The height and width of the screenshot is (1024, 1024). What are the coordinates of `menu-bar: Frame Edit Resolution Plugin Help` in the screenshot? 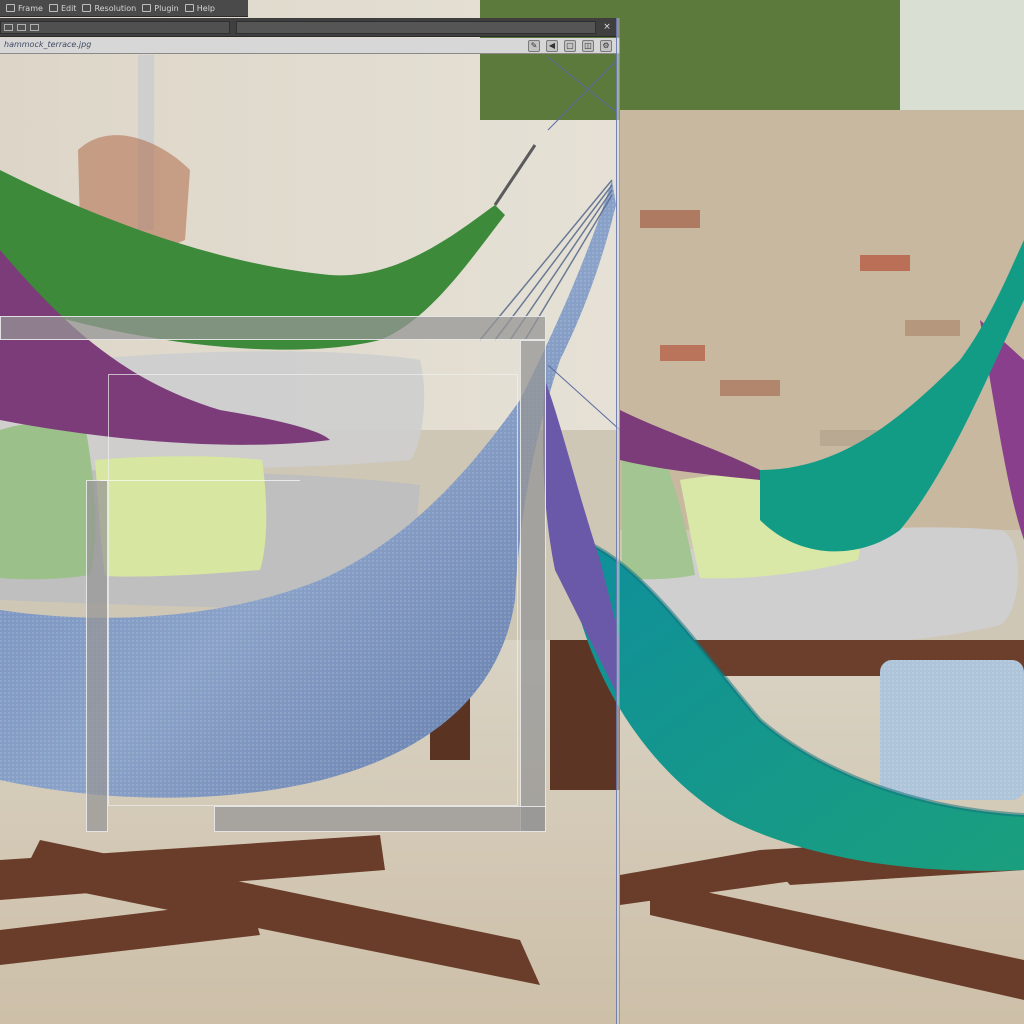 It's located at (124, 8).